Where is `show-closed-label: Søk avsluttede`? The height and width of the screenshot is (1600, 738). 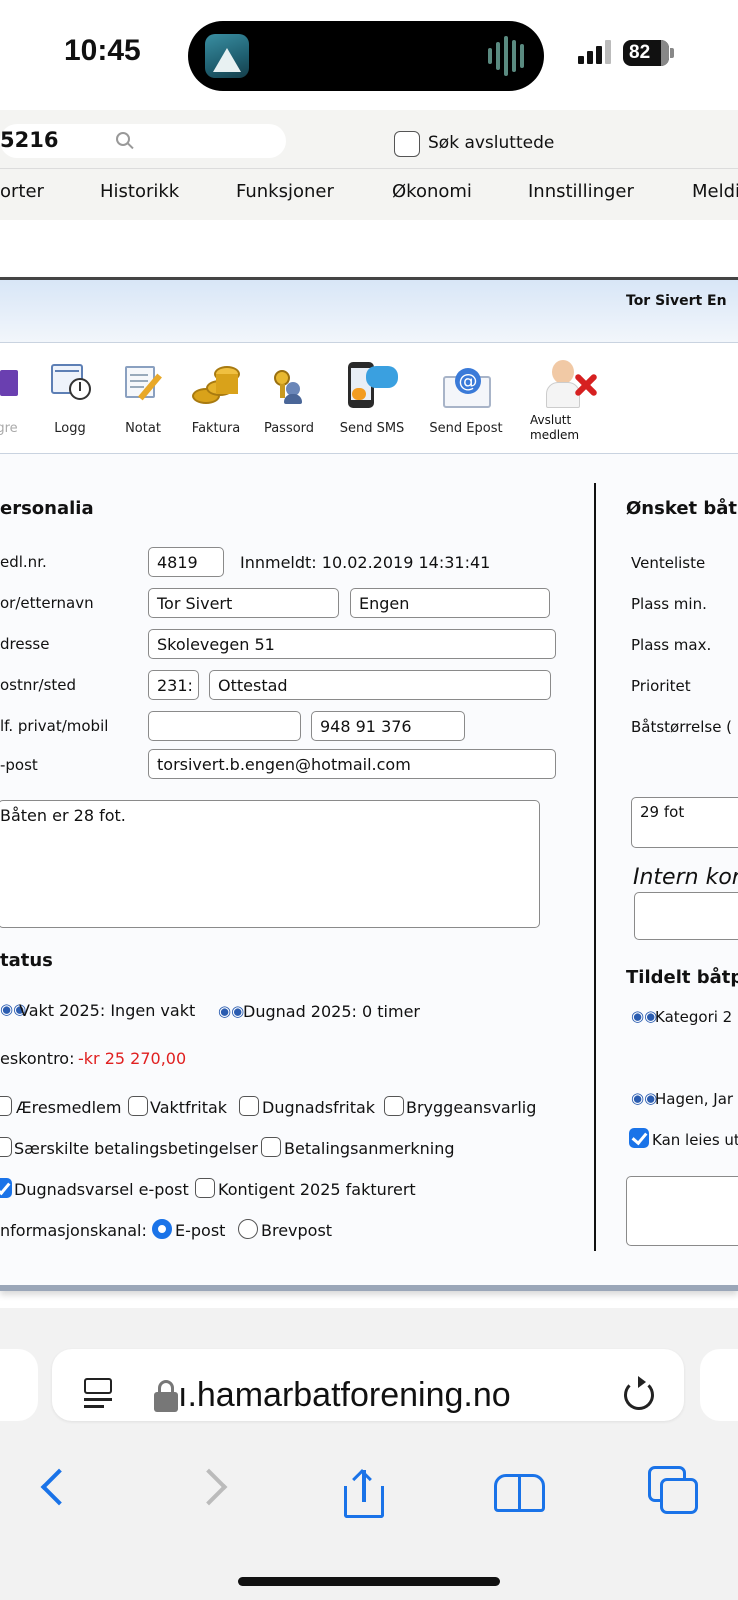 show-closed-label: Søk avsluttede is located at coordinates (491, 143).